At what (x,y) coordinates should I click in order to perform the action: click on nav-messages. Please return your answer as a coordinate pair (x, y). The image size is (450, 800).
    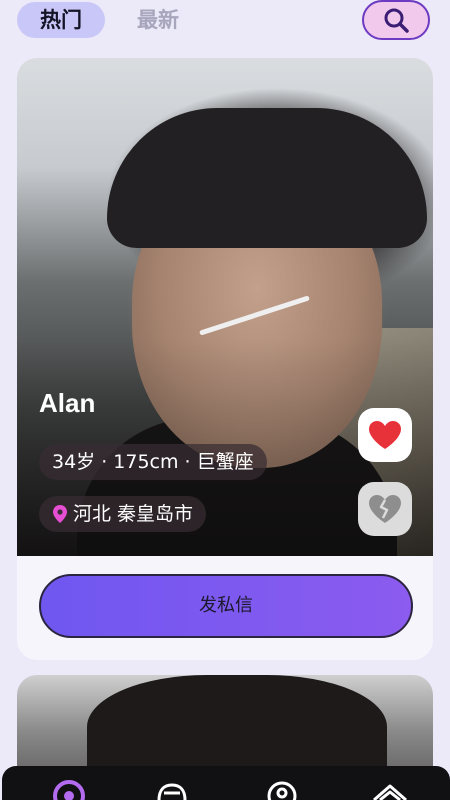
    Looking at the image, I should click on (172, 788).